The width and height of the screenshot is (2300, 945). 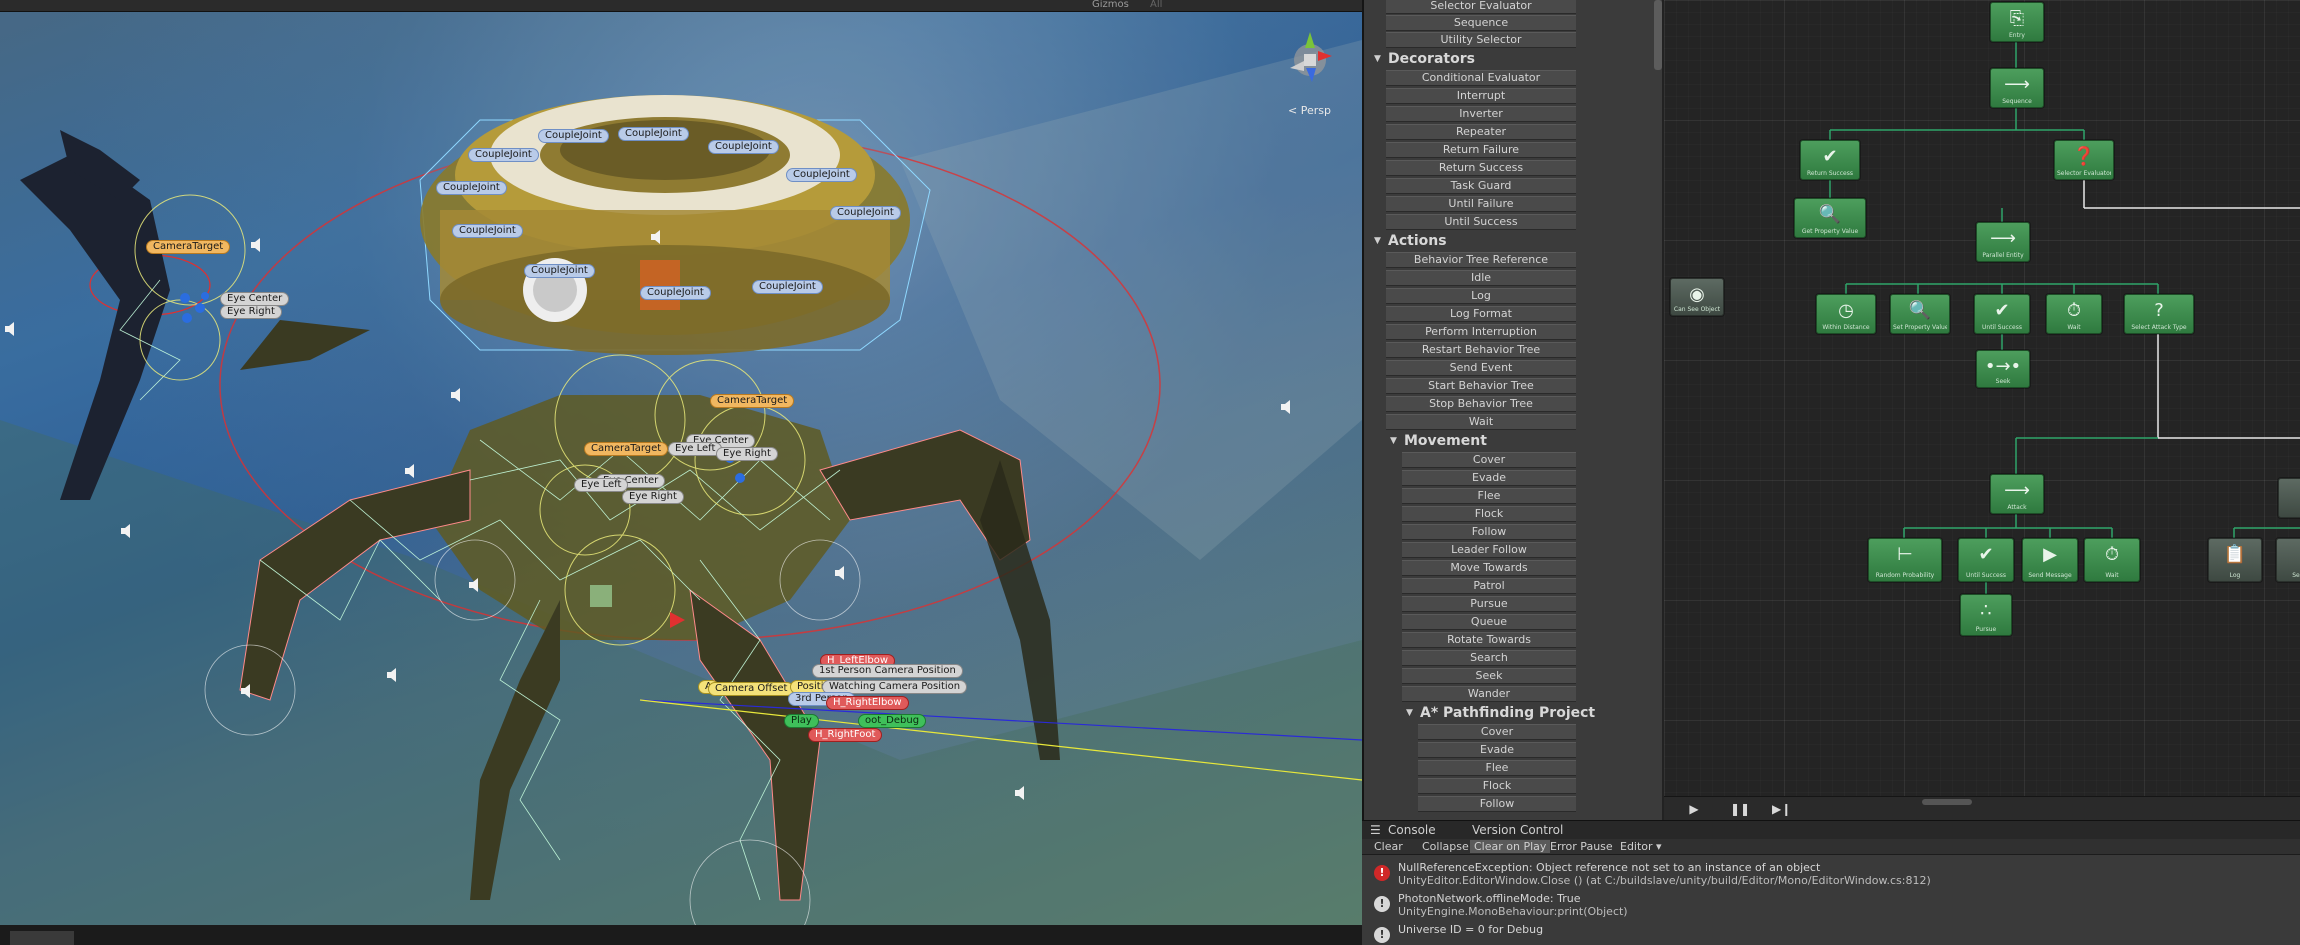 I want to click on task-item: Selector Evaluator, so click(x=1481, y=7).